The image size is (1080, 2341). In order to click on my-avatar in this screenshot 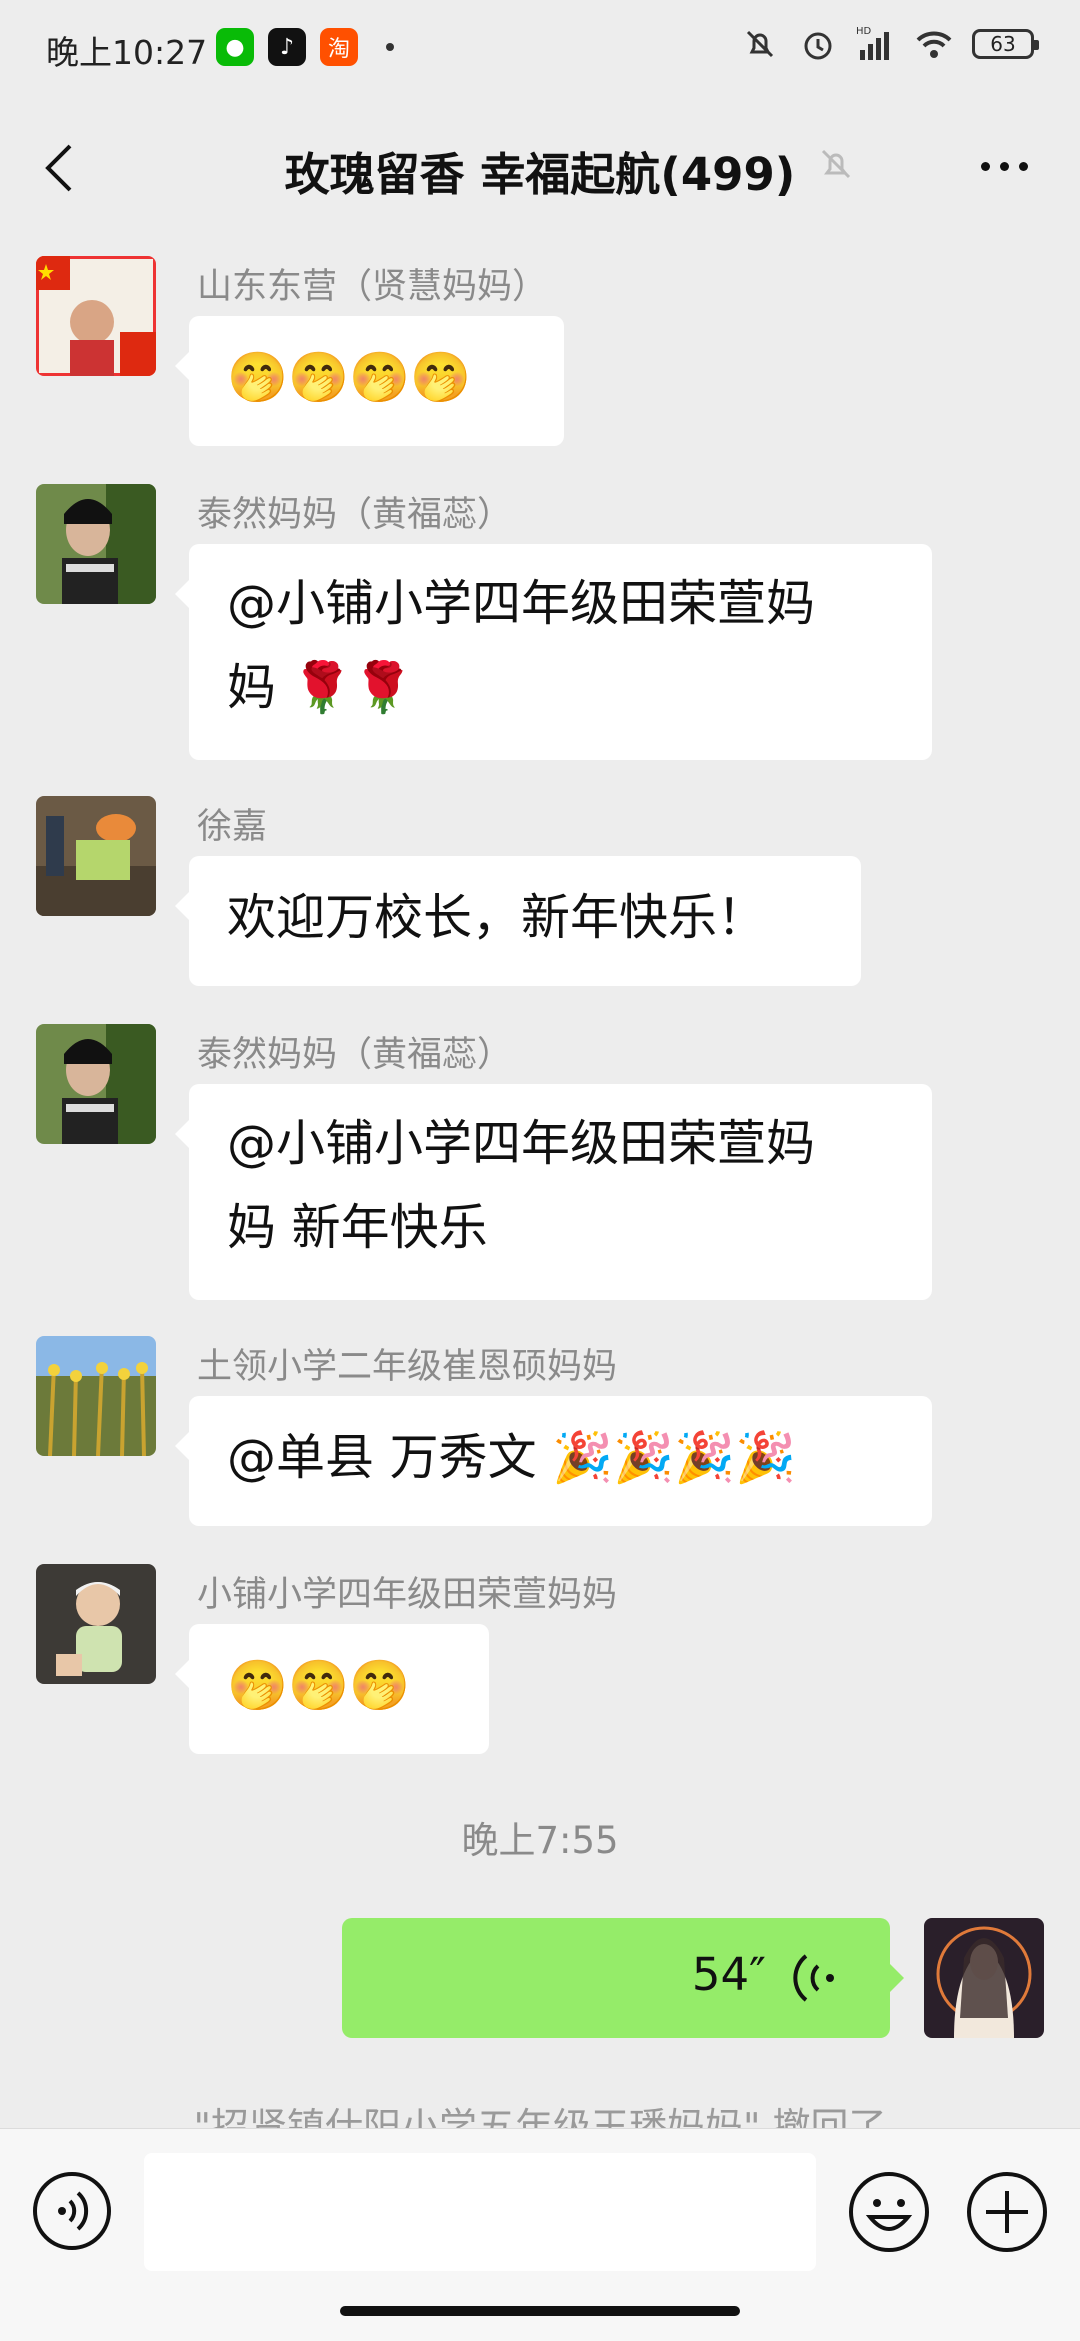, I will do `click(984, 1978)`.